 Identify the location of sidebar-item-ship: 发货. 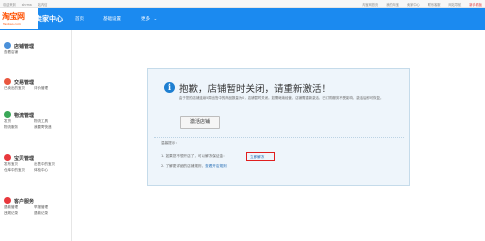
(19, 121).